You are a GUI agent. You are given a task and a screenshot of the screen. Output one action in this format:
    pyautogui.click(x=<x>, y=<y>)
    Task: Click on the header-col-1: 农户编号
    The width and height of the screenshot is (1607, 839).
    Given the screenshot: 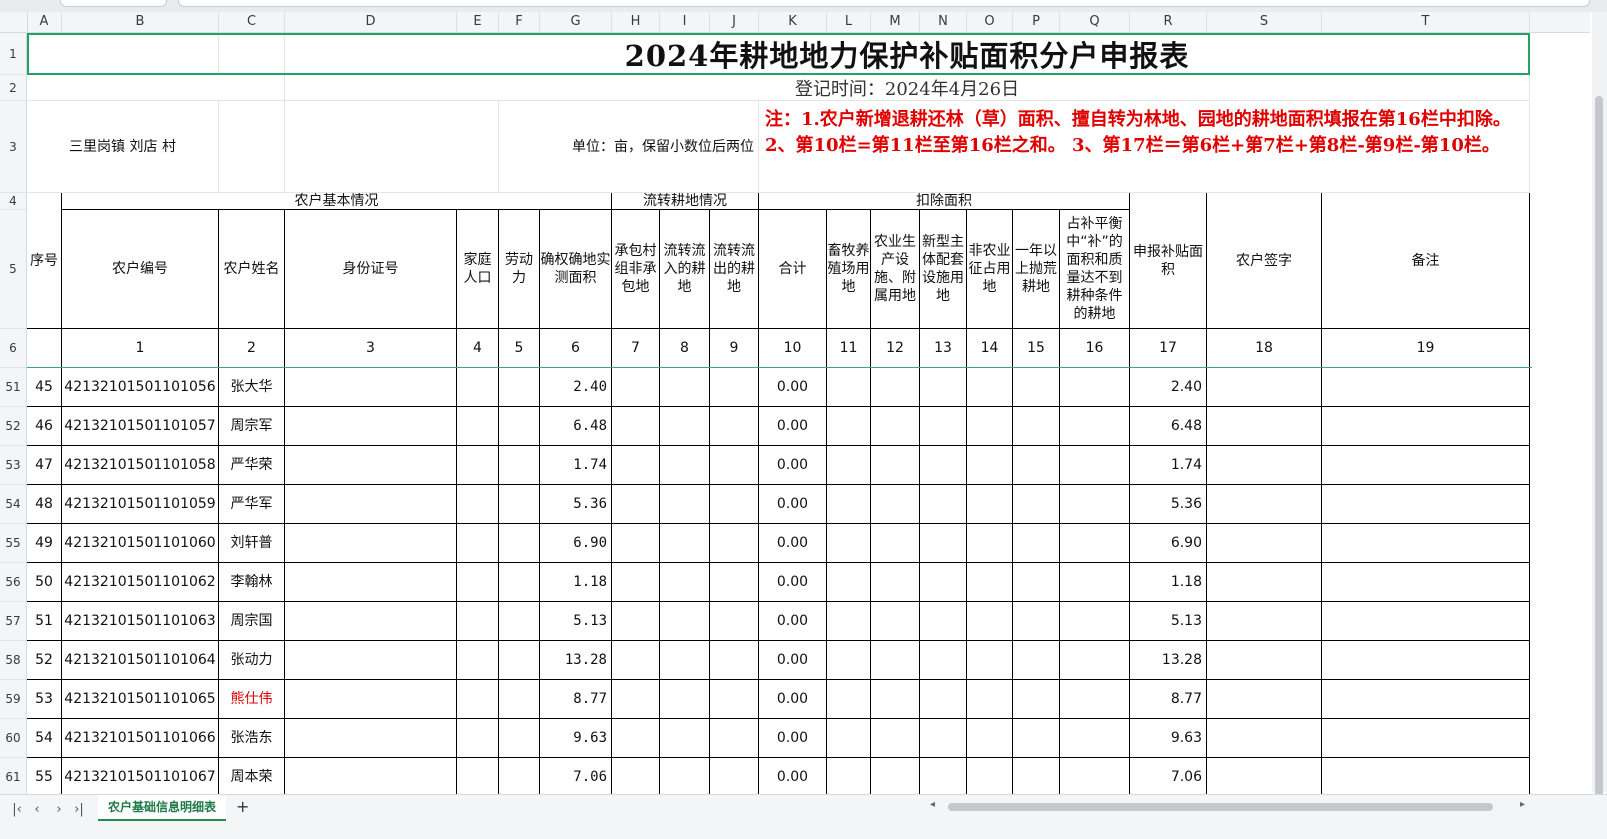 What is the action you would take?
    pyautogui.click(x=140, y=269)
    